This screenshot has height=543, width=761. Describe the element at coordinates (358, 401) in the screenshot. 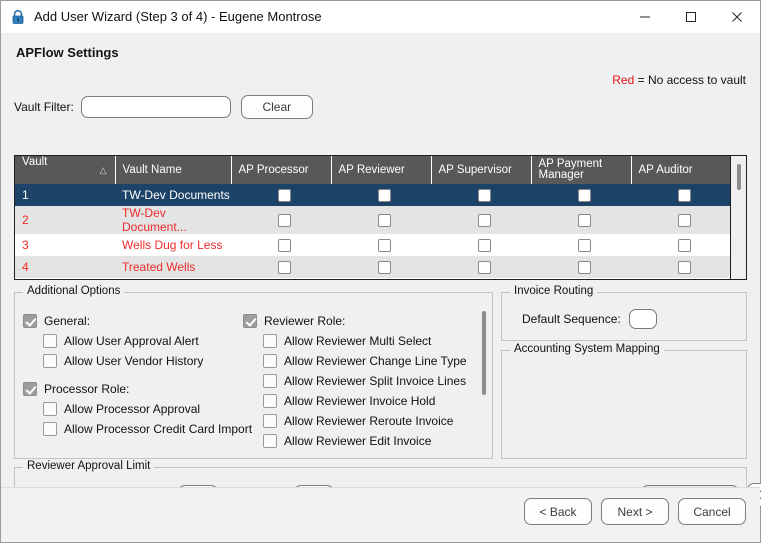

I see `option-allow-reviewer-invoice-hold: Allow Reviewer Invoice Hold` at that location.